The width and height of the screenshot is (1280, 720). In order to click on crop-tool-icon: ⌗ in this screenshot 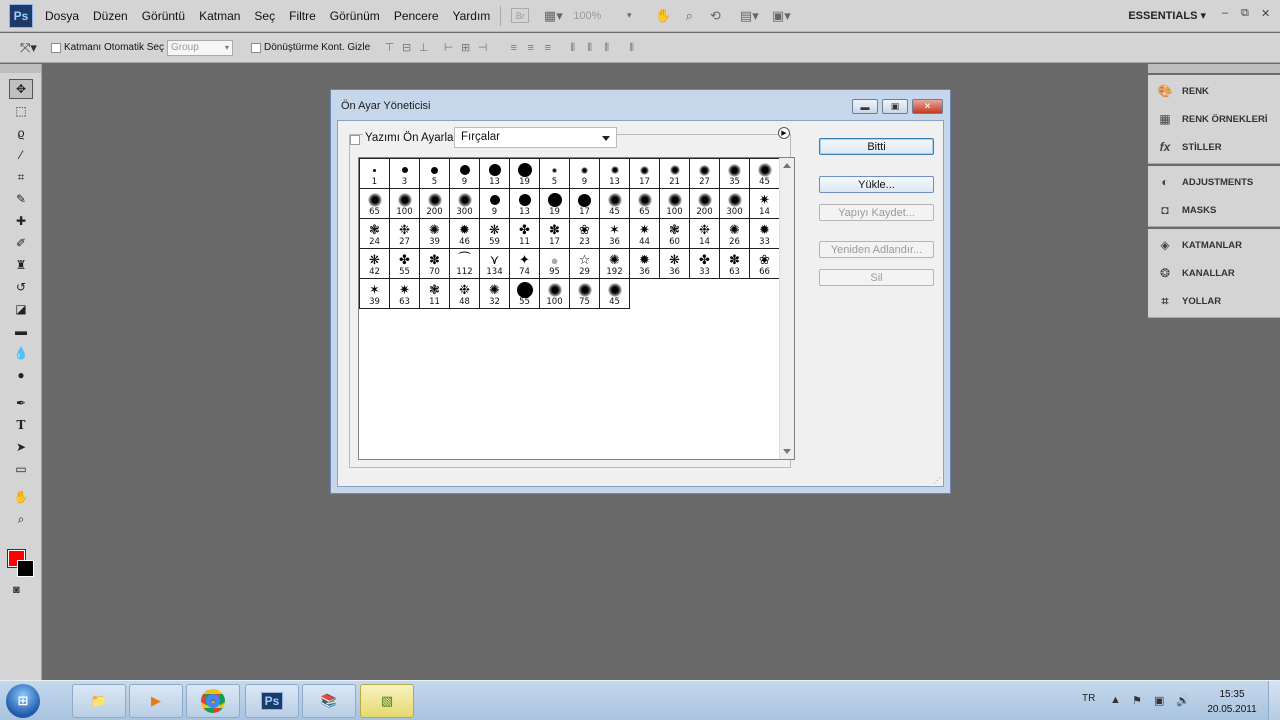, I will do `click(21, 177)`.